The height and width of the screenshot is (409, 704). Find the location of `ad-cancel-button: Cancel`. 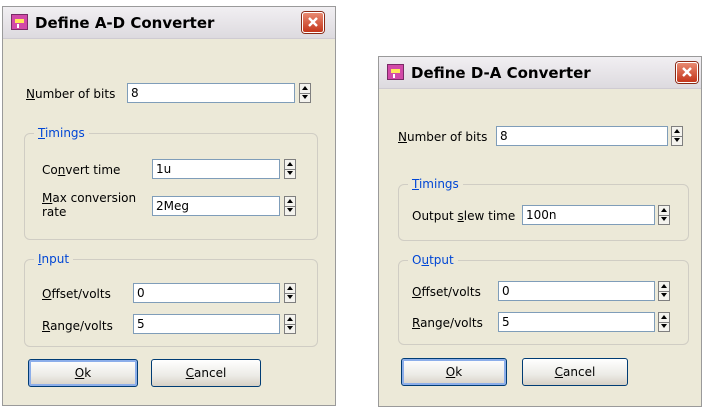

ad-cancel-button: Cancel is located at coordinates (206, 373).